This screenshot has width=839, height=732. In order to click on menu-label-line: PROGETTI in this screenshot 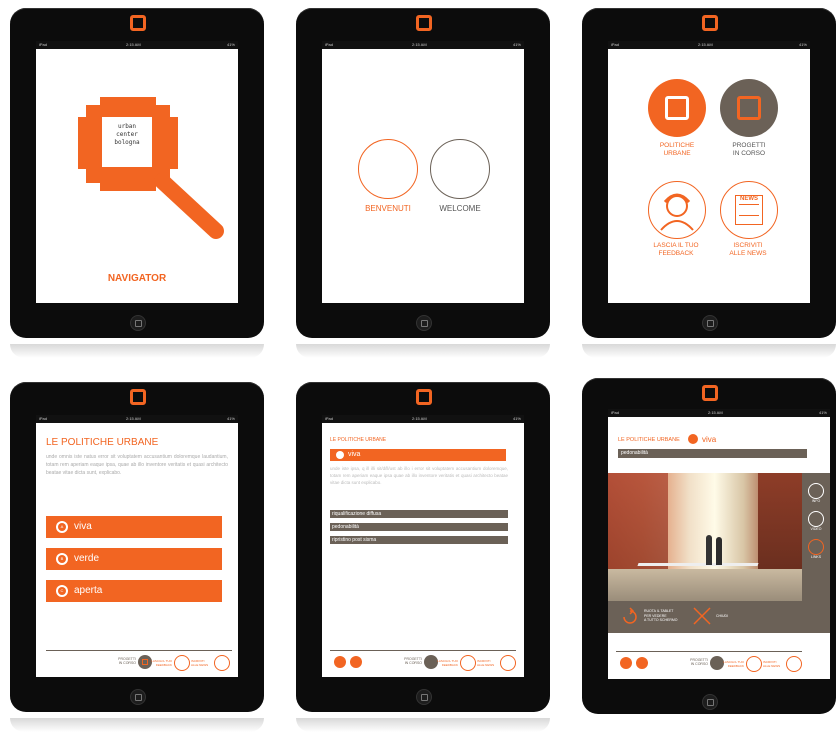, I will do `click(749, 145)`.